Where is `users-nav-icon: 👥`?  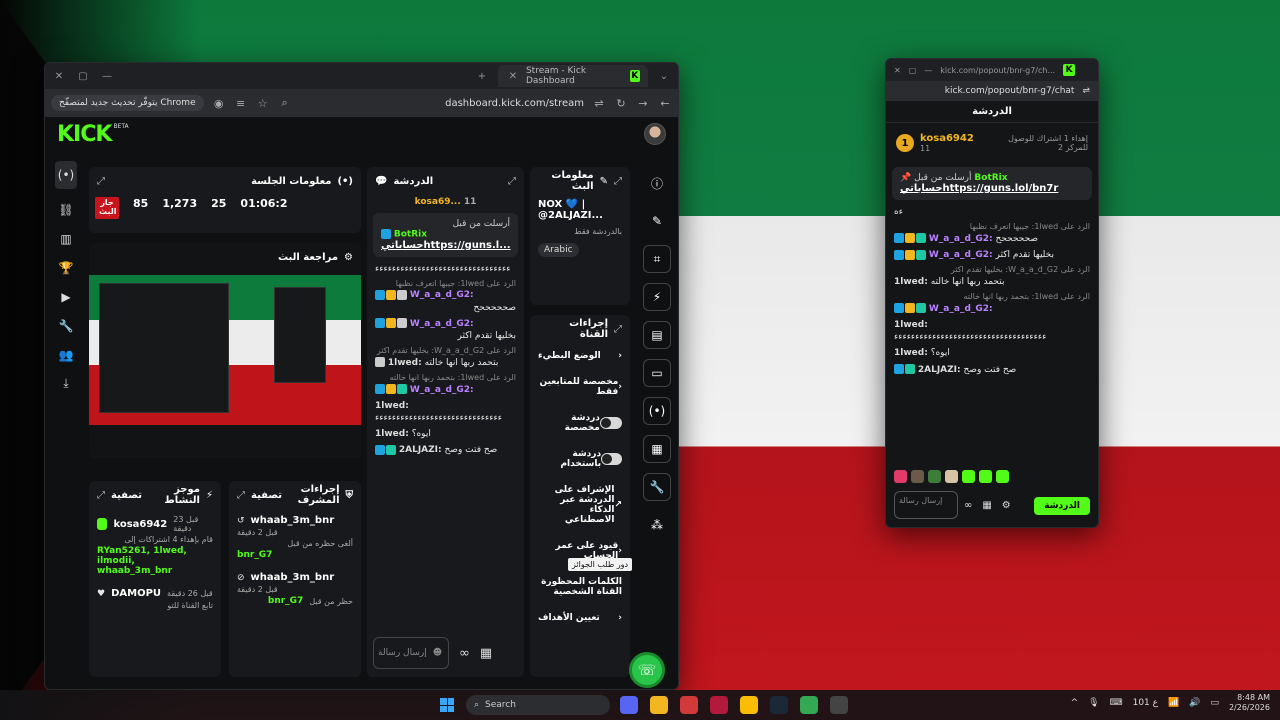
users-nav-icon: 👥 is located at coordinates (66, 354).